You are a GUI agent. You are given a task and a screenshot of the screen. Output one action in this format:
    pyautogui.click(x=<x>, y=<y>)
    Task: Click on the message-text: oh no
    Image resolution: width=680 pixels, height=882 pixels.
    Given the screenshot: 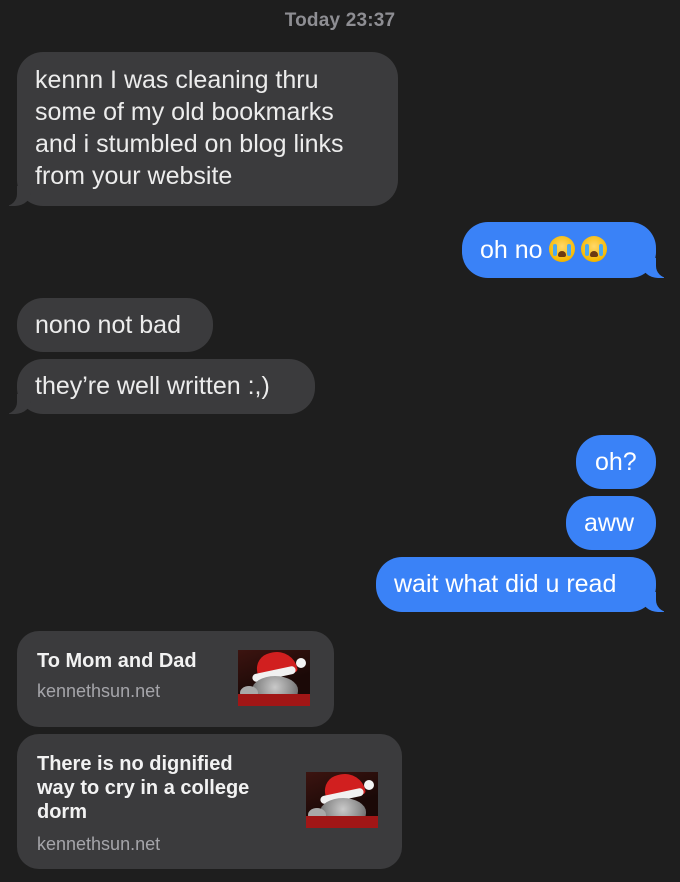 What is the action you would take?
    pyautogui.click(x=559, y=250)
    